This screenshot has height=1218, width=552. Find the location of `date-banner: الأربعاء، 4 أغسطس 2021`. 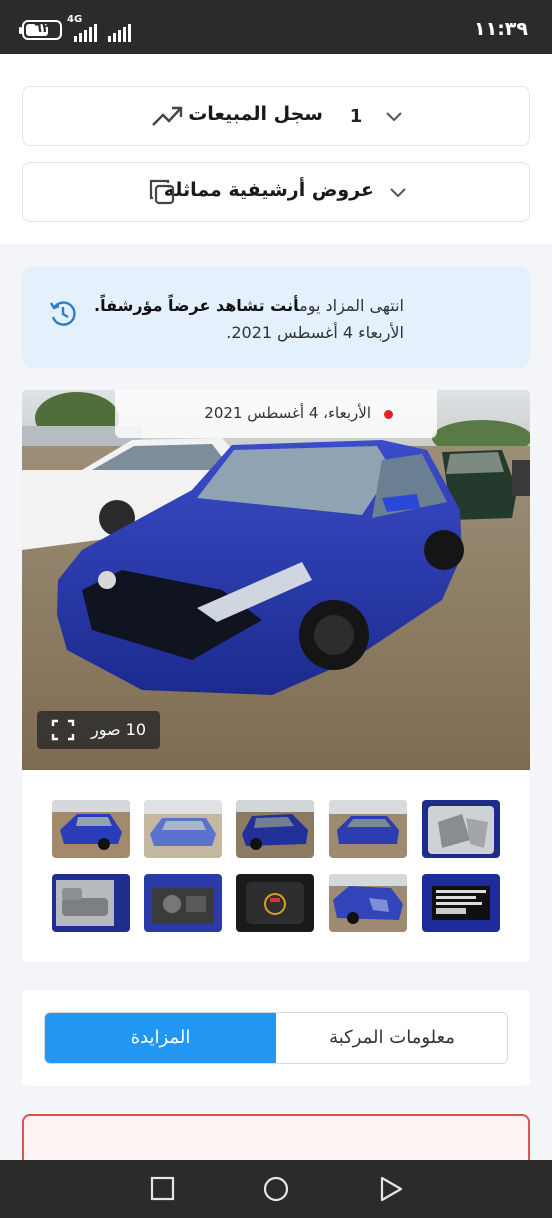

date-banner: الأربعاء، 4 أغسطس 2021 is located at coordinates (276, 414).